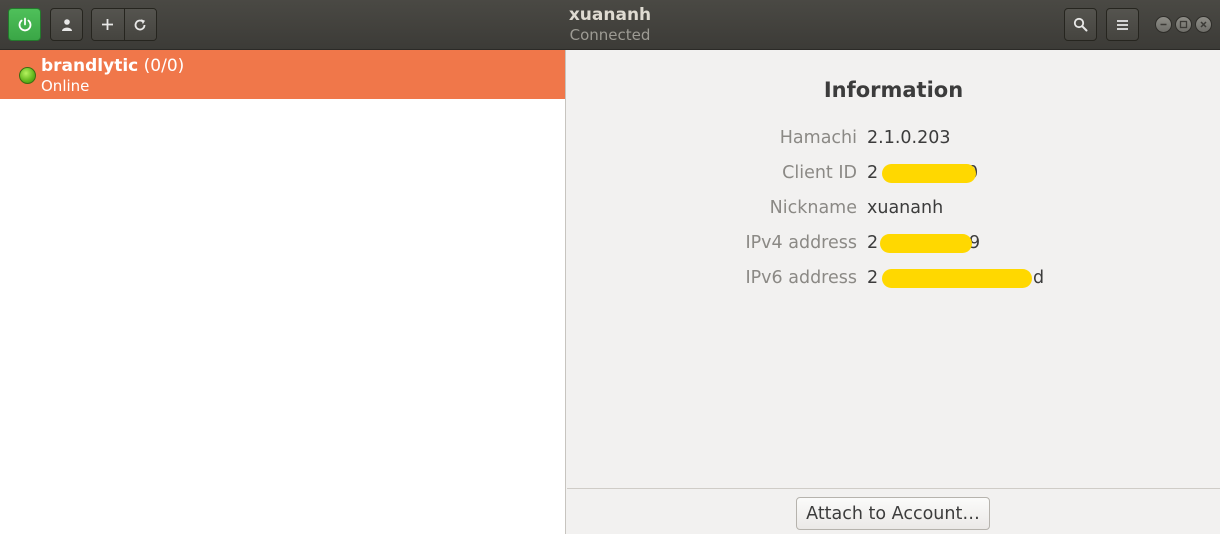 The width and height of the screenshot is (1220, 534). Describe the element at coordinates (801, 278) in the screenshot. I see `info-label: IPv6 address` at that location.